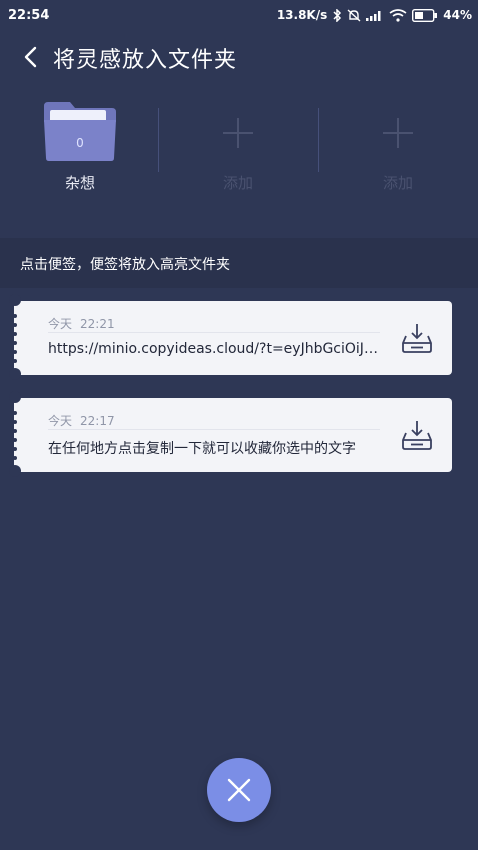 The height and width of the screenshot is (850, 478). What do you see at coordinates (457, 15) in the screenshot?
I see `battery-percent: 44%` at bounding box center [457, 15].